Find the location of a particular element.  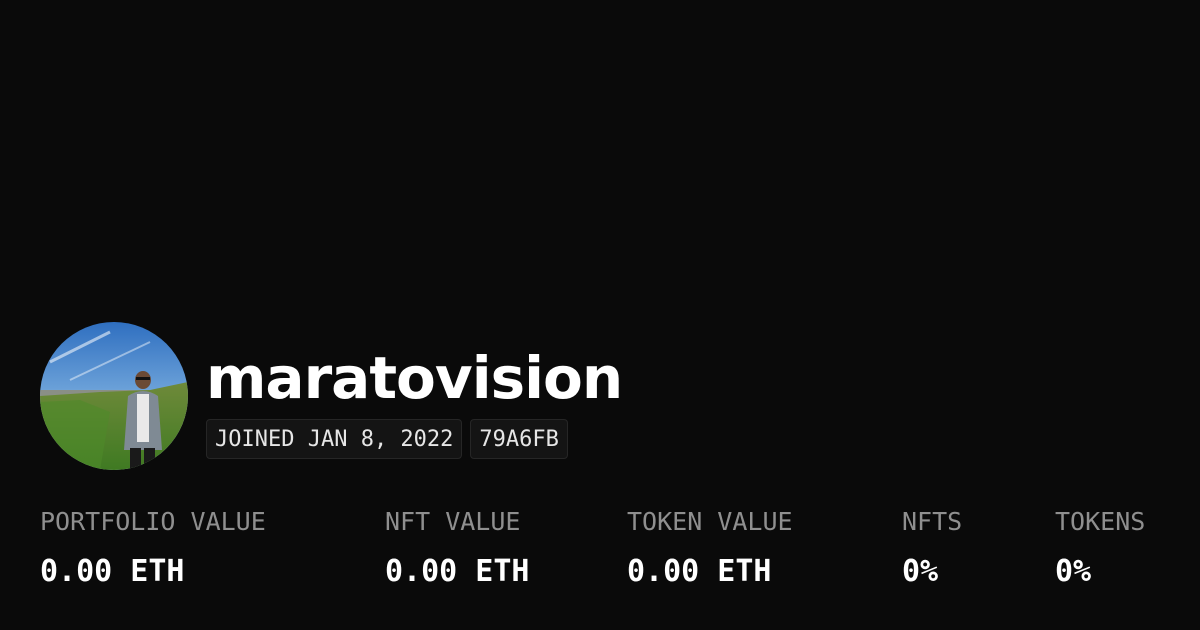

stat-label: PORTFOLIO VALUE is located at coordinates (153, 521).